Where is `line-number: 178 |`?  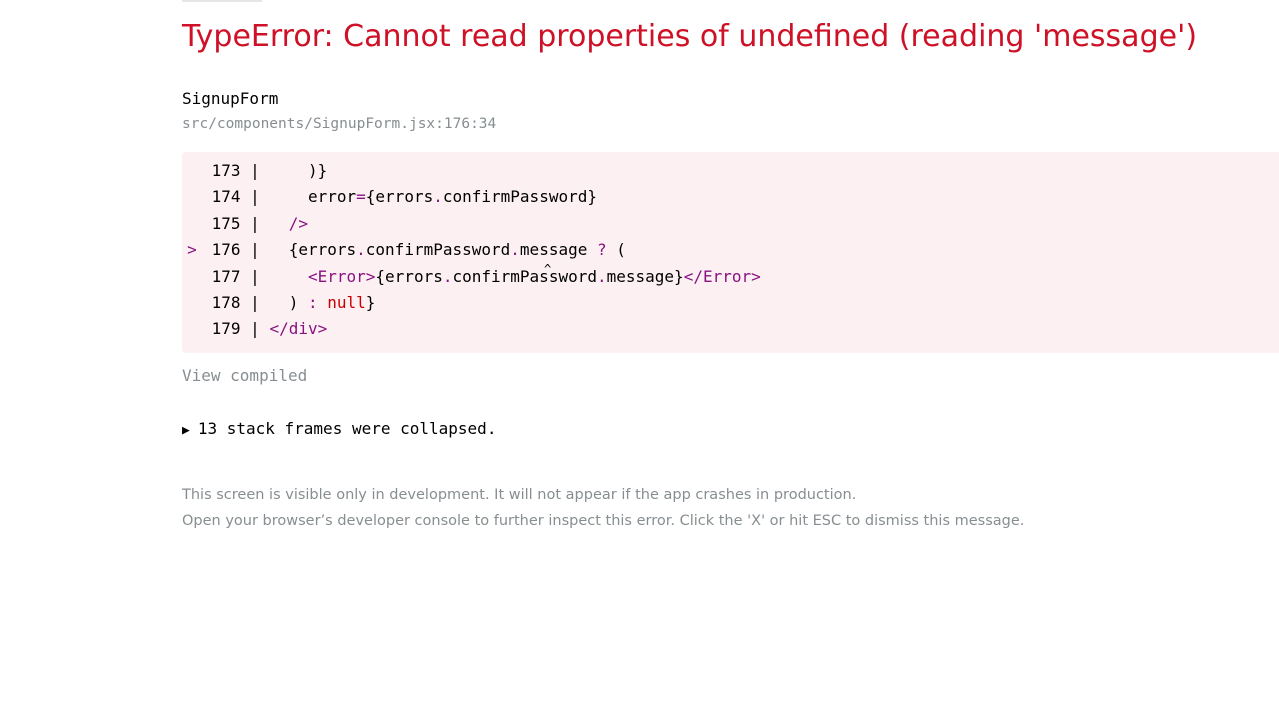
line-number: 178 | is located at coordinates (236, 302).